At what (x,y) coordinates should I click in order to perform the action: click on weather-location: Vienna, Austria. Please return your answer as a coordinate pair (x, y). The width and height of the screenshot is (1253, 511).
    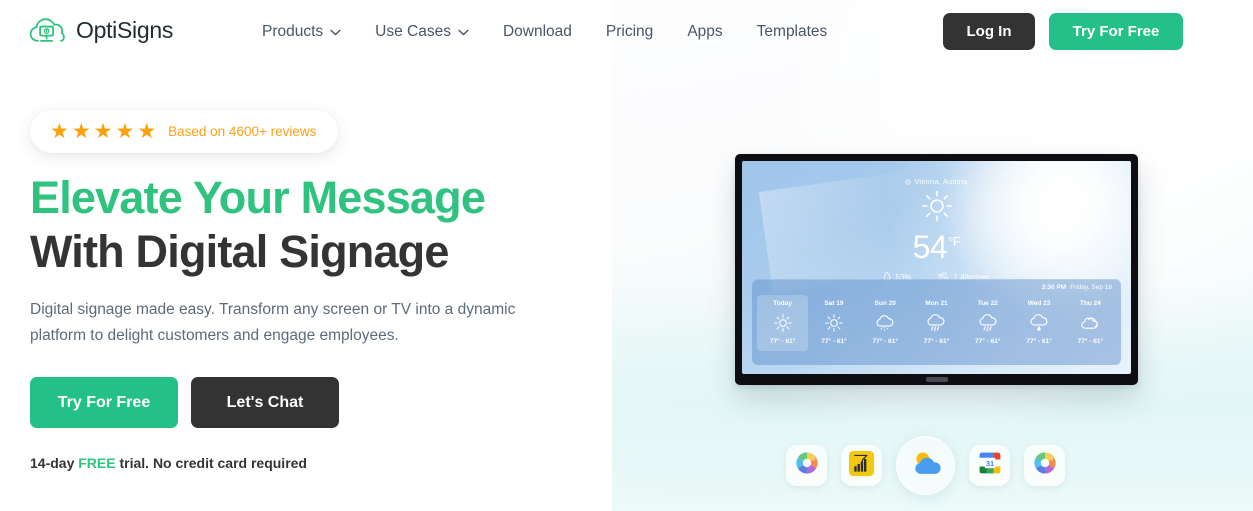
    Looking at the image, I should click on (936, 181).